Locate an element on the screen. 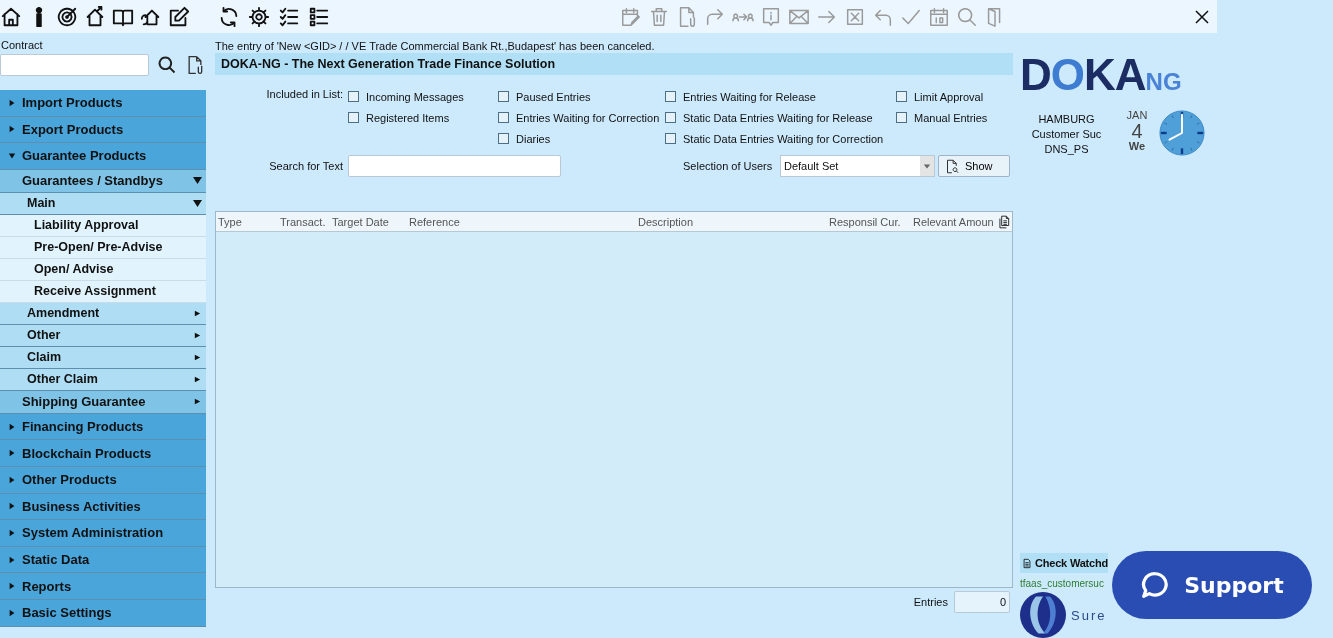  column-header: Relevant Amoun is located at coordinates (953, 221).